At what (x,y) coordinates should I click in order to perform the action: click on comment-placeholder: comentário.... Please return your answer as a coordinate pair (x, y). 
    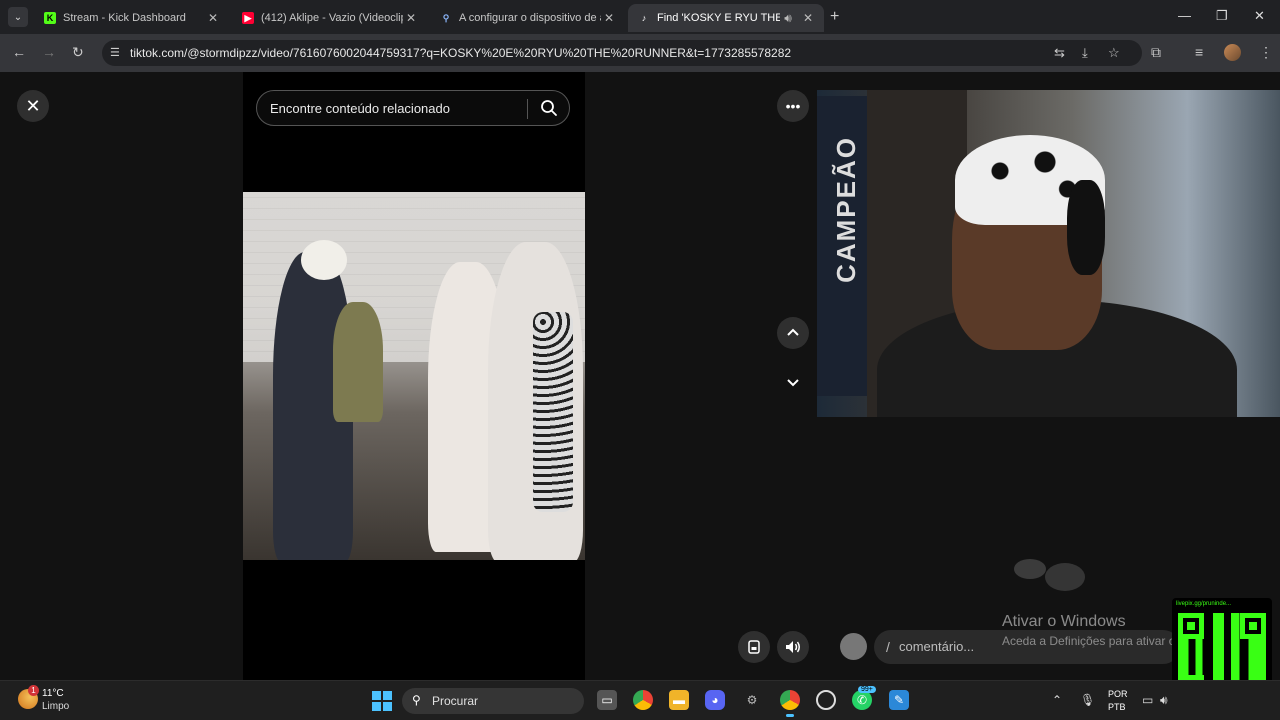
    Looking at the image, I should click on (937, 646).